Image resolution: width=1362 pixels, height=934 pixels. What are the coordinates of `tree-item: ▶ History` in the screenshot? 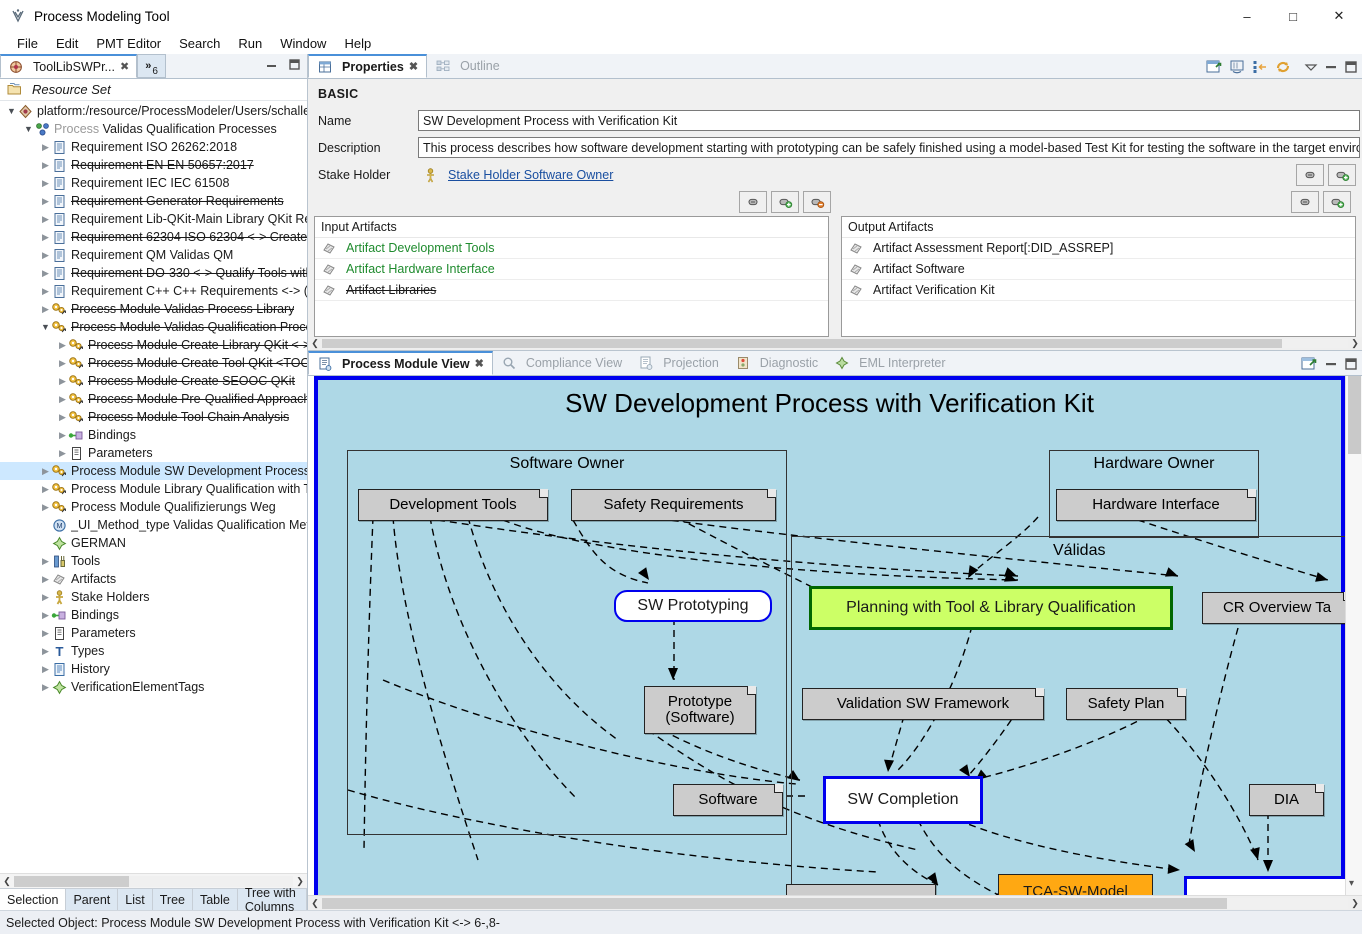 It's located at (153, 669).